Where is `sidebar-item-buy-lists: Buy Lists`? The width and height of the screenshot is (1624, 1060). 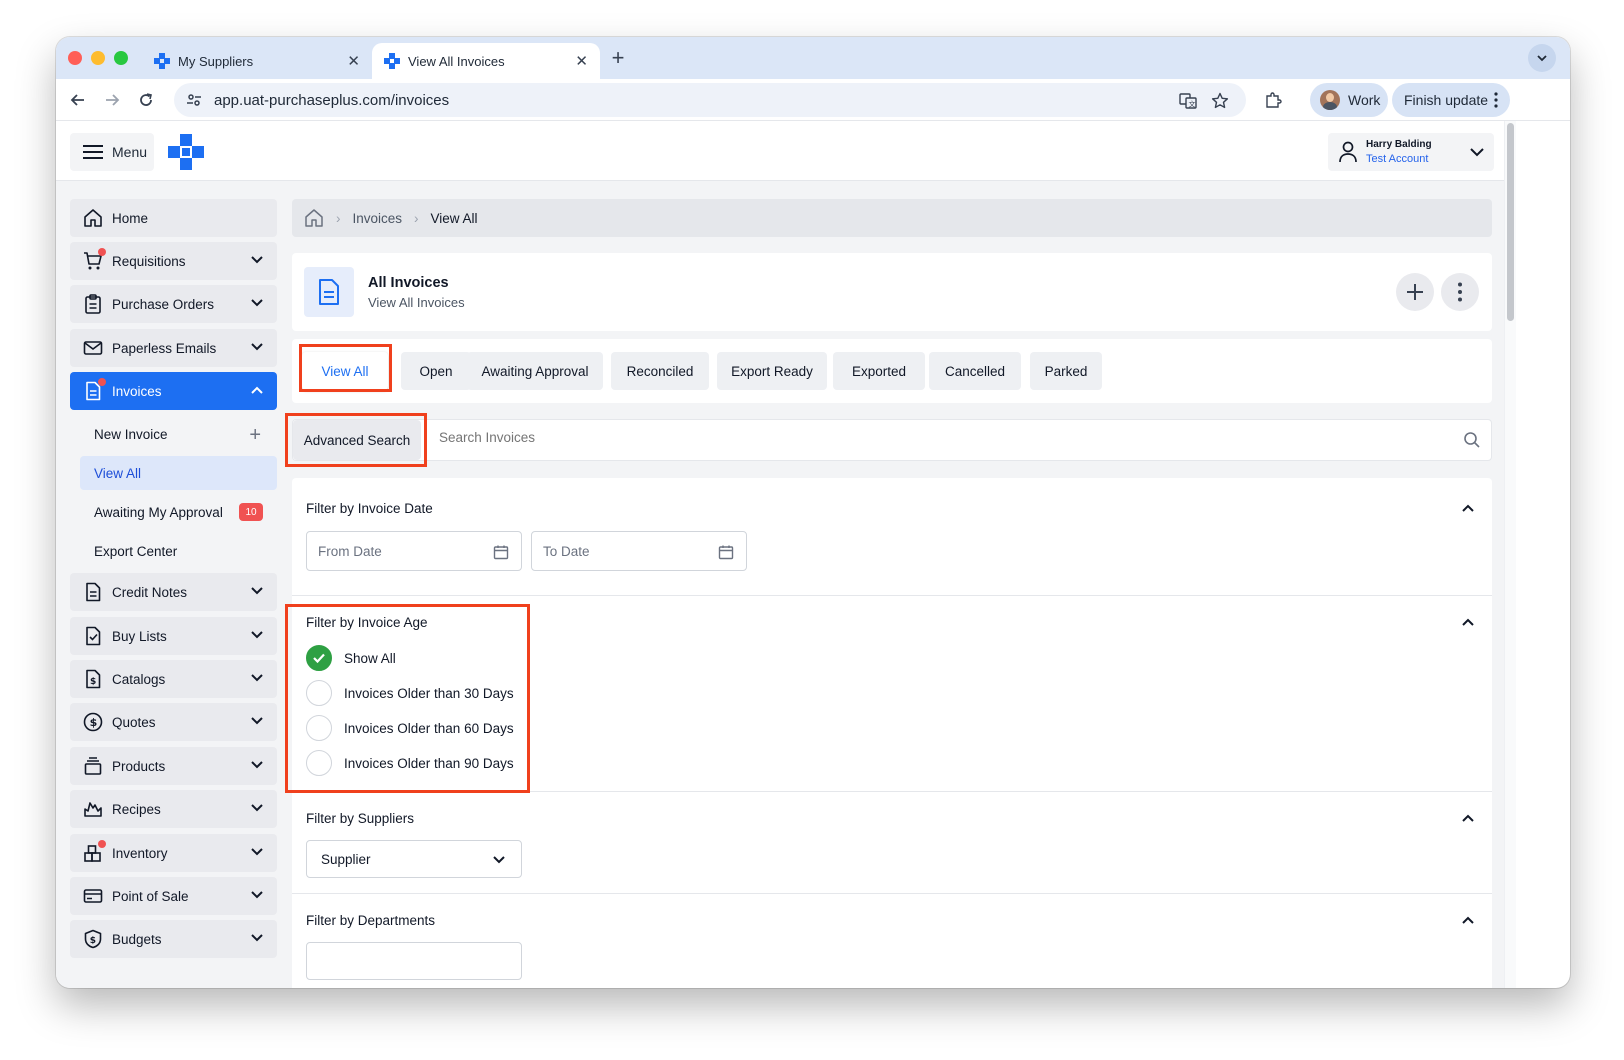
sidebar-item-buy-lists: Buy Lists is located at coordinates (173, 636).